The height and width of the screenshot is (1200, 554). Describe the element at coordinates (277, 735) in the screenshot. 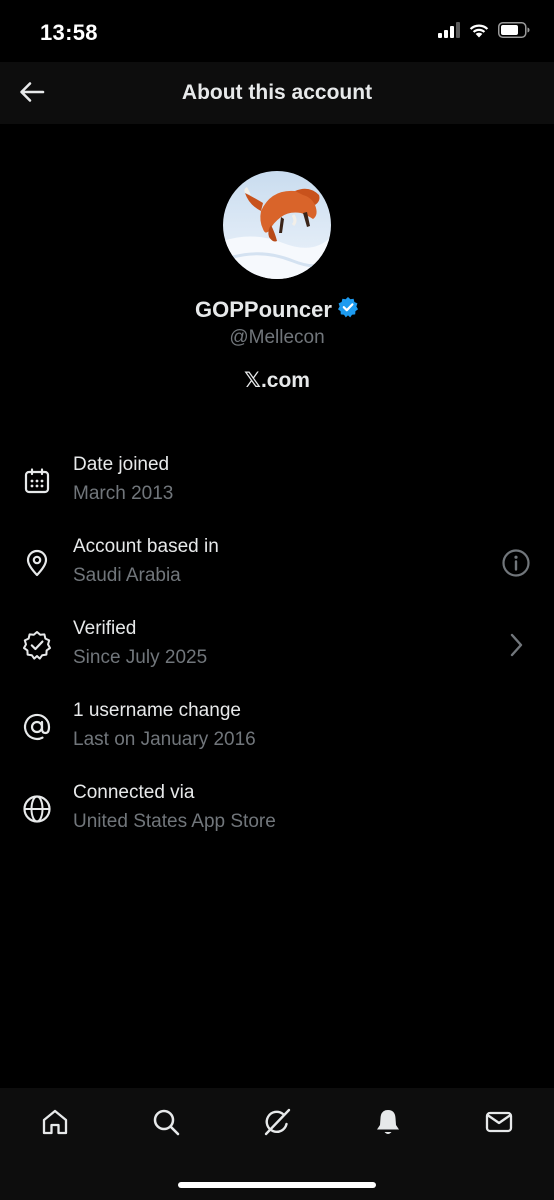

I see `info-row-username-change: 1 username change Last on January 2016` at that location.